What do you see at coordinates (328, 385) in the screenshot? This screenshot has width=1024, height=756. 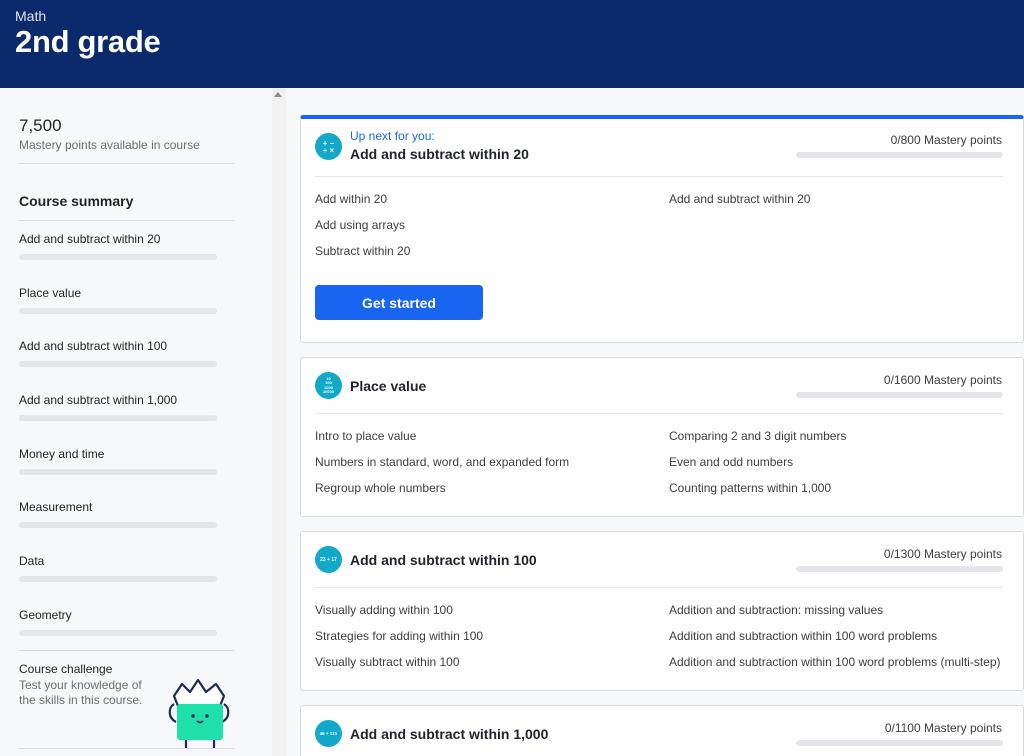 I see `place-value-icon: 10 100 1000 10000` at bounding box center [328, 385].